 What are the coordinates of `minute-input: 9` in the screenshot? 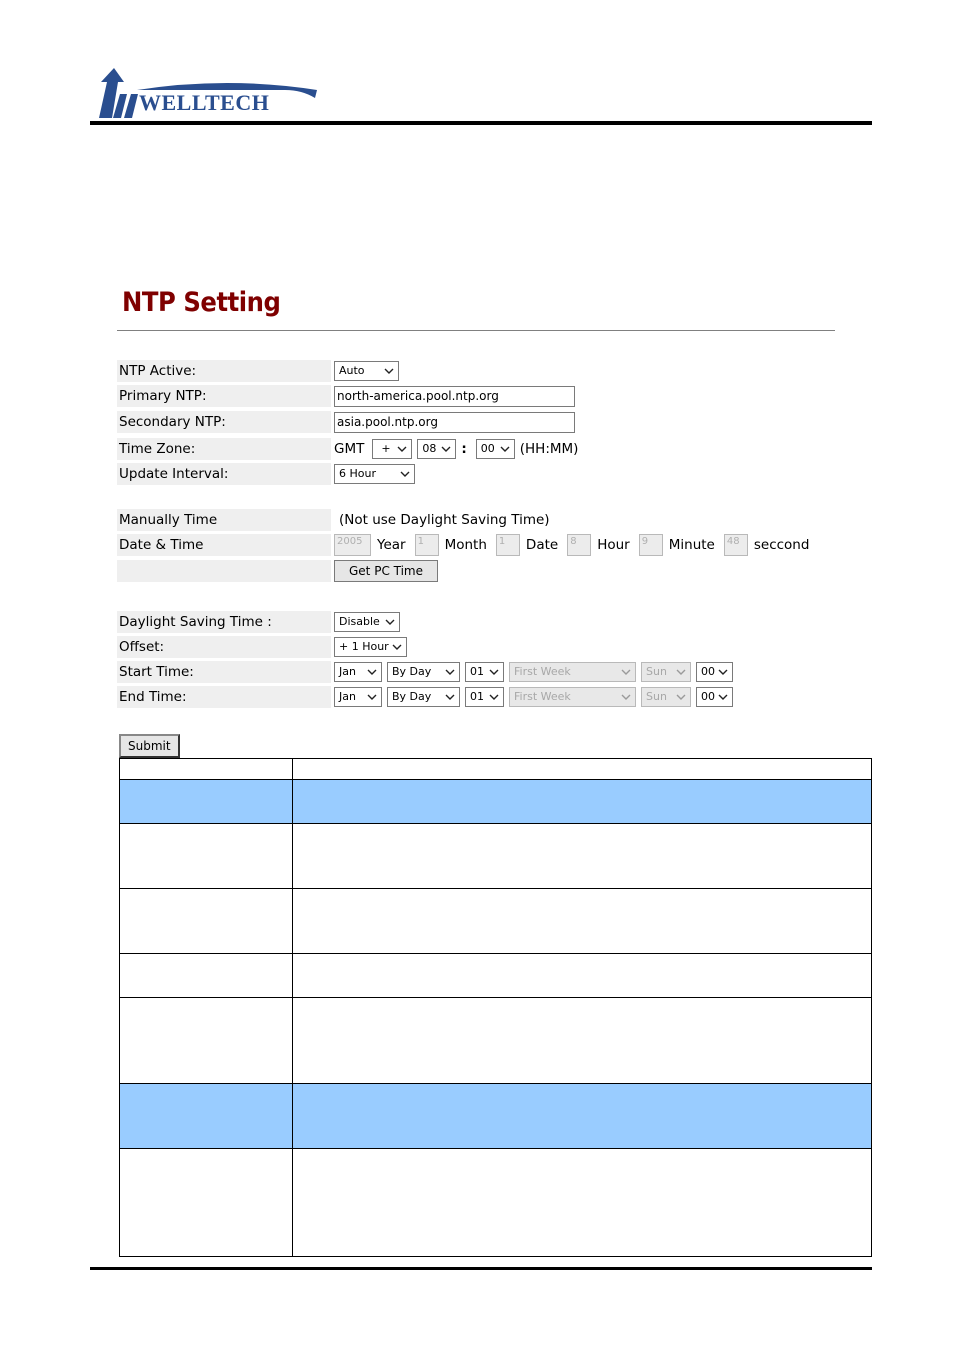 It's located at (650, 545).